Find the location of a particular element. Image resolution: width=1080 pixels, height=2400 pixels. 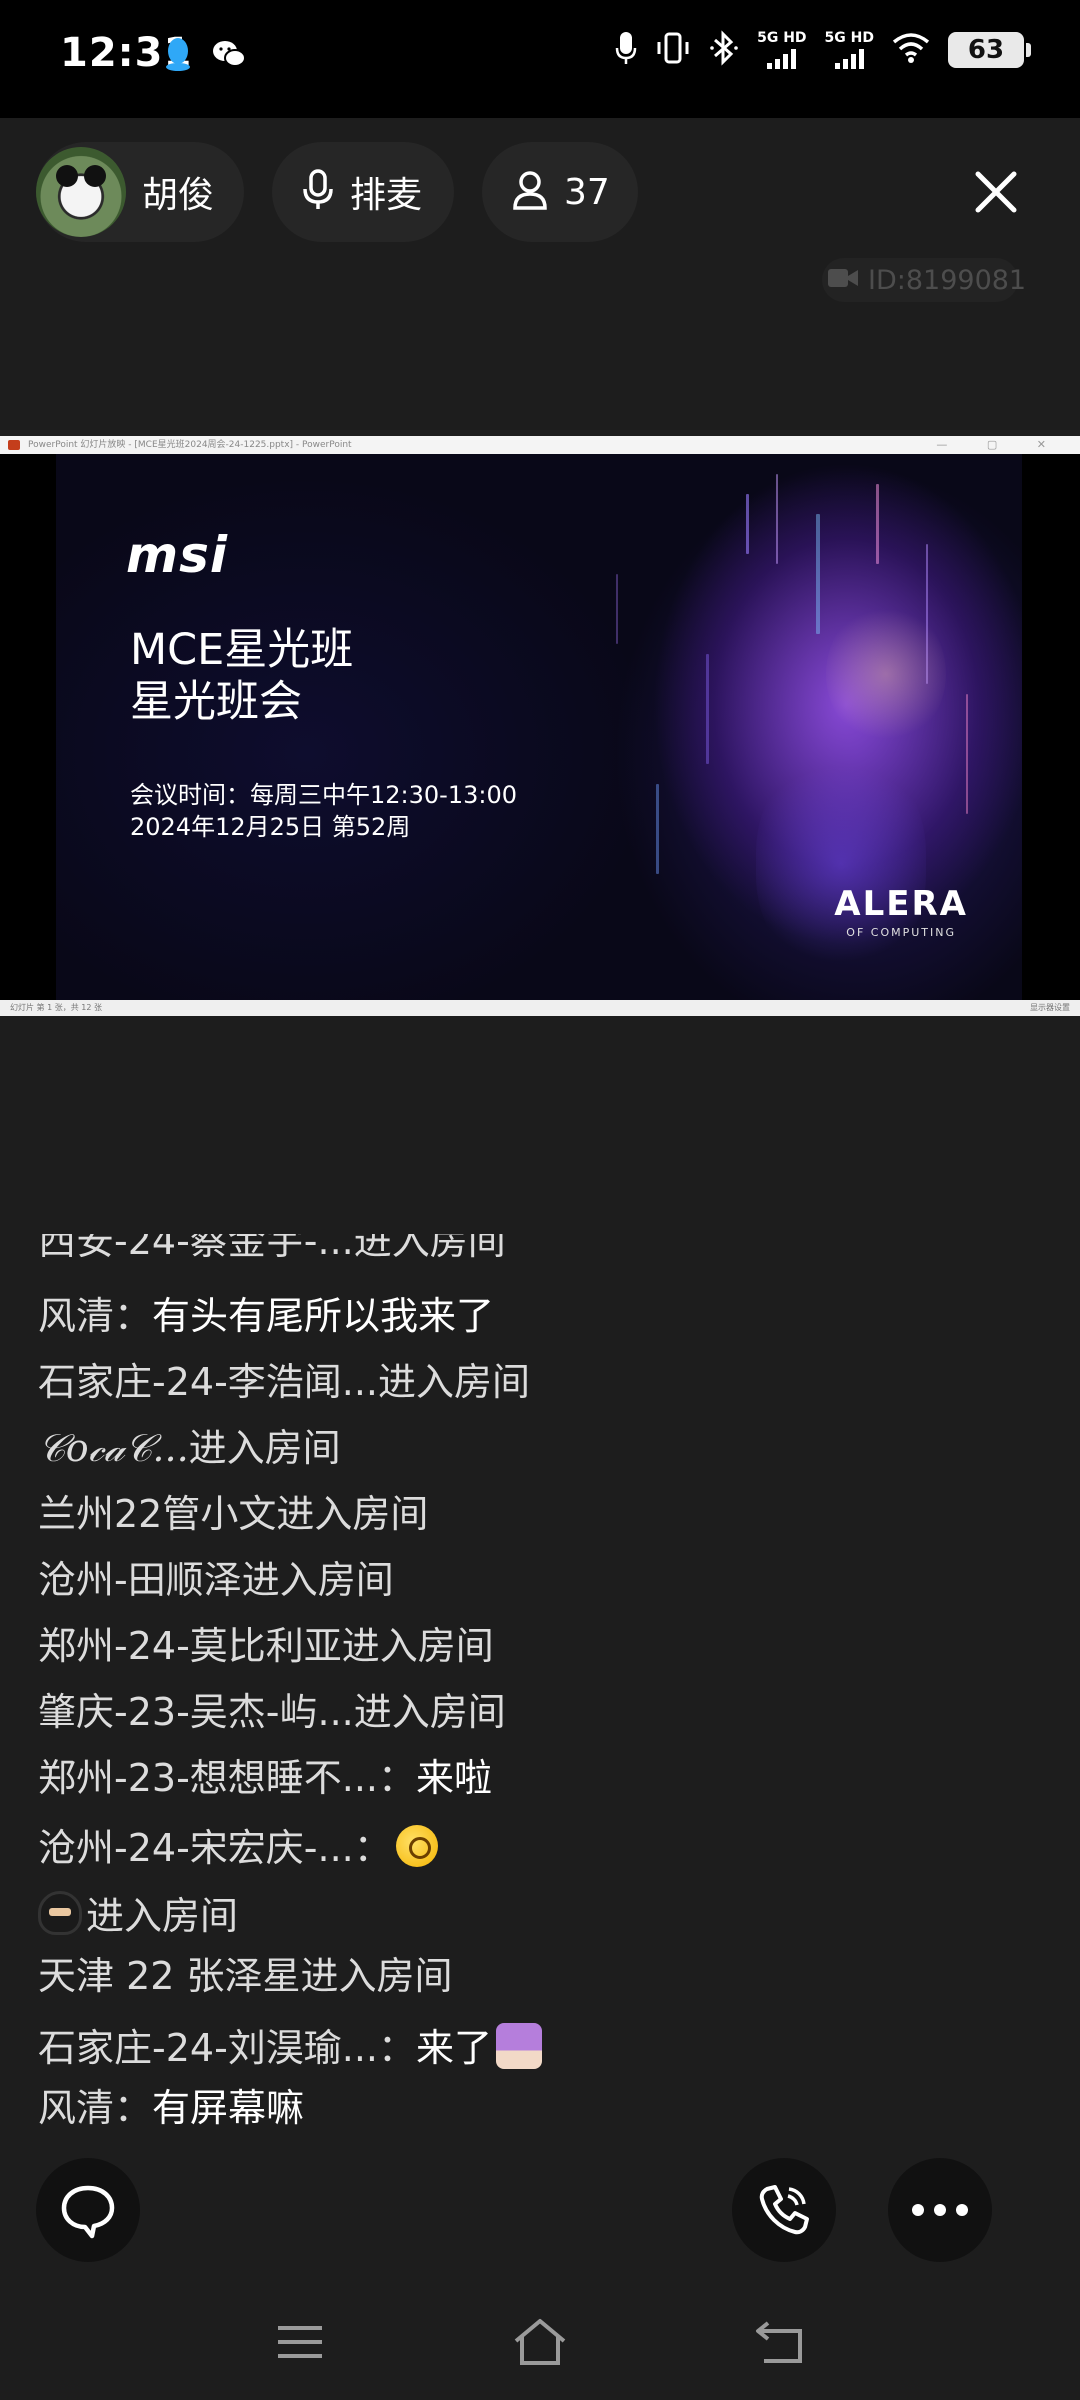

more-button is located at coordinates (940, 2210).